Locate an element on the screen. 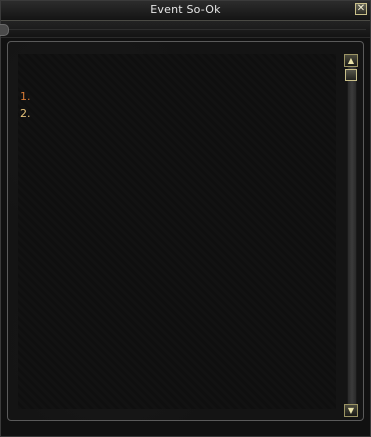 The height and width of the screenshot is (437, 371). strip-handle is located at coordinates (4, 30).